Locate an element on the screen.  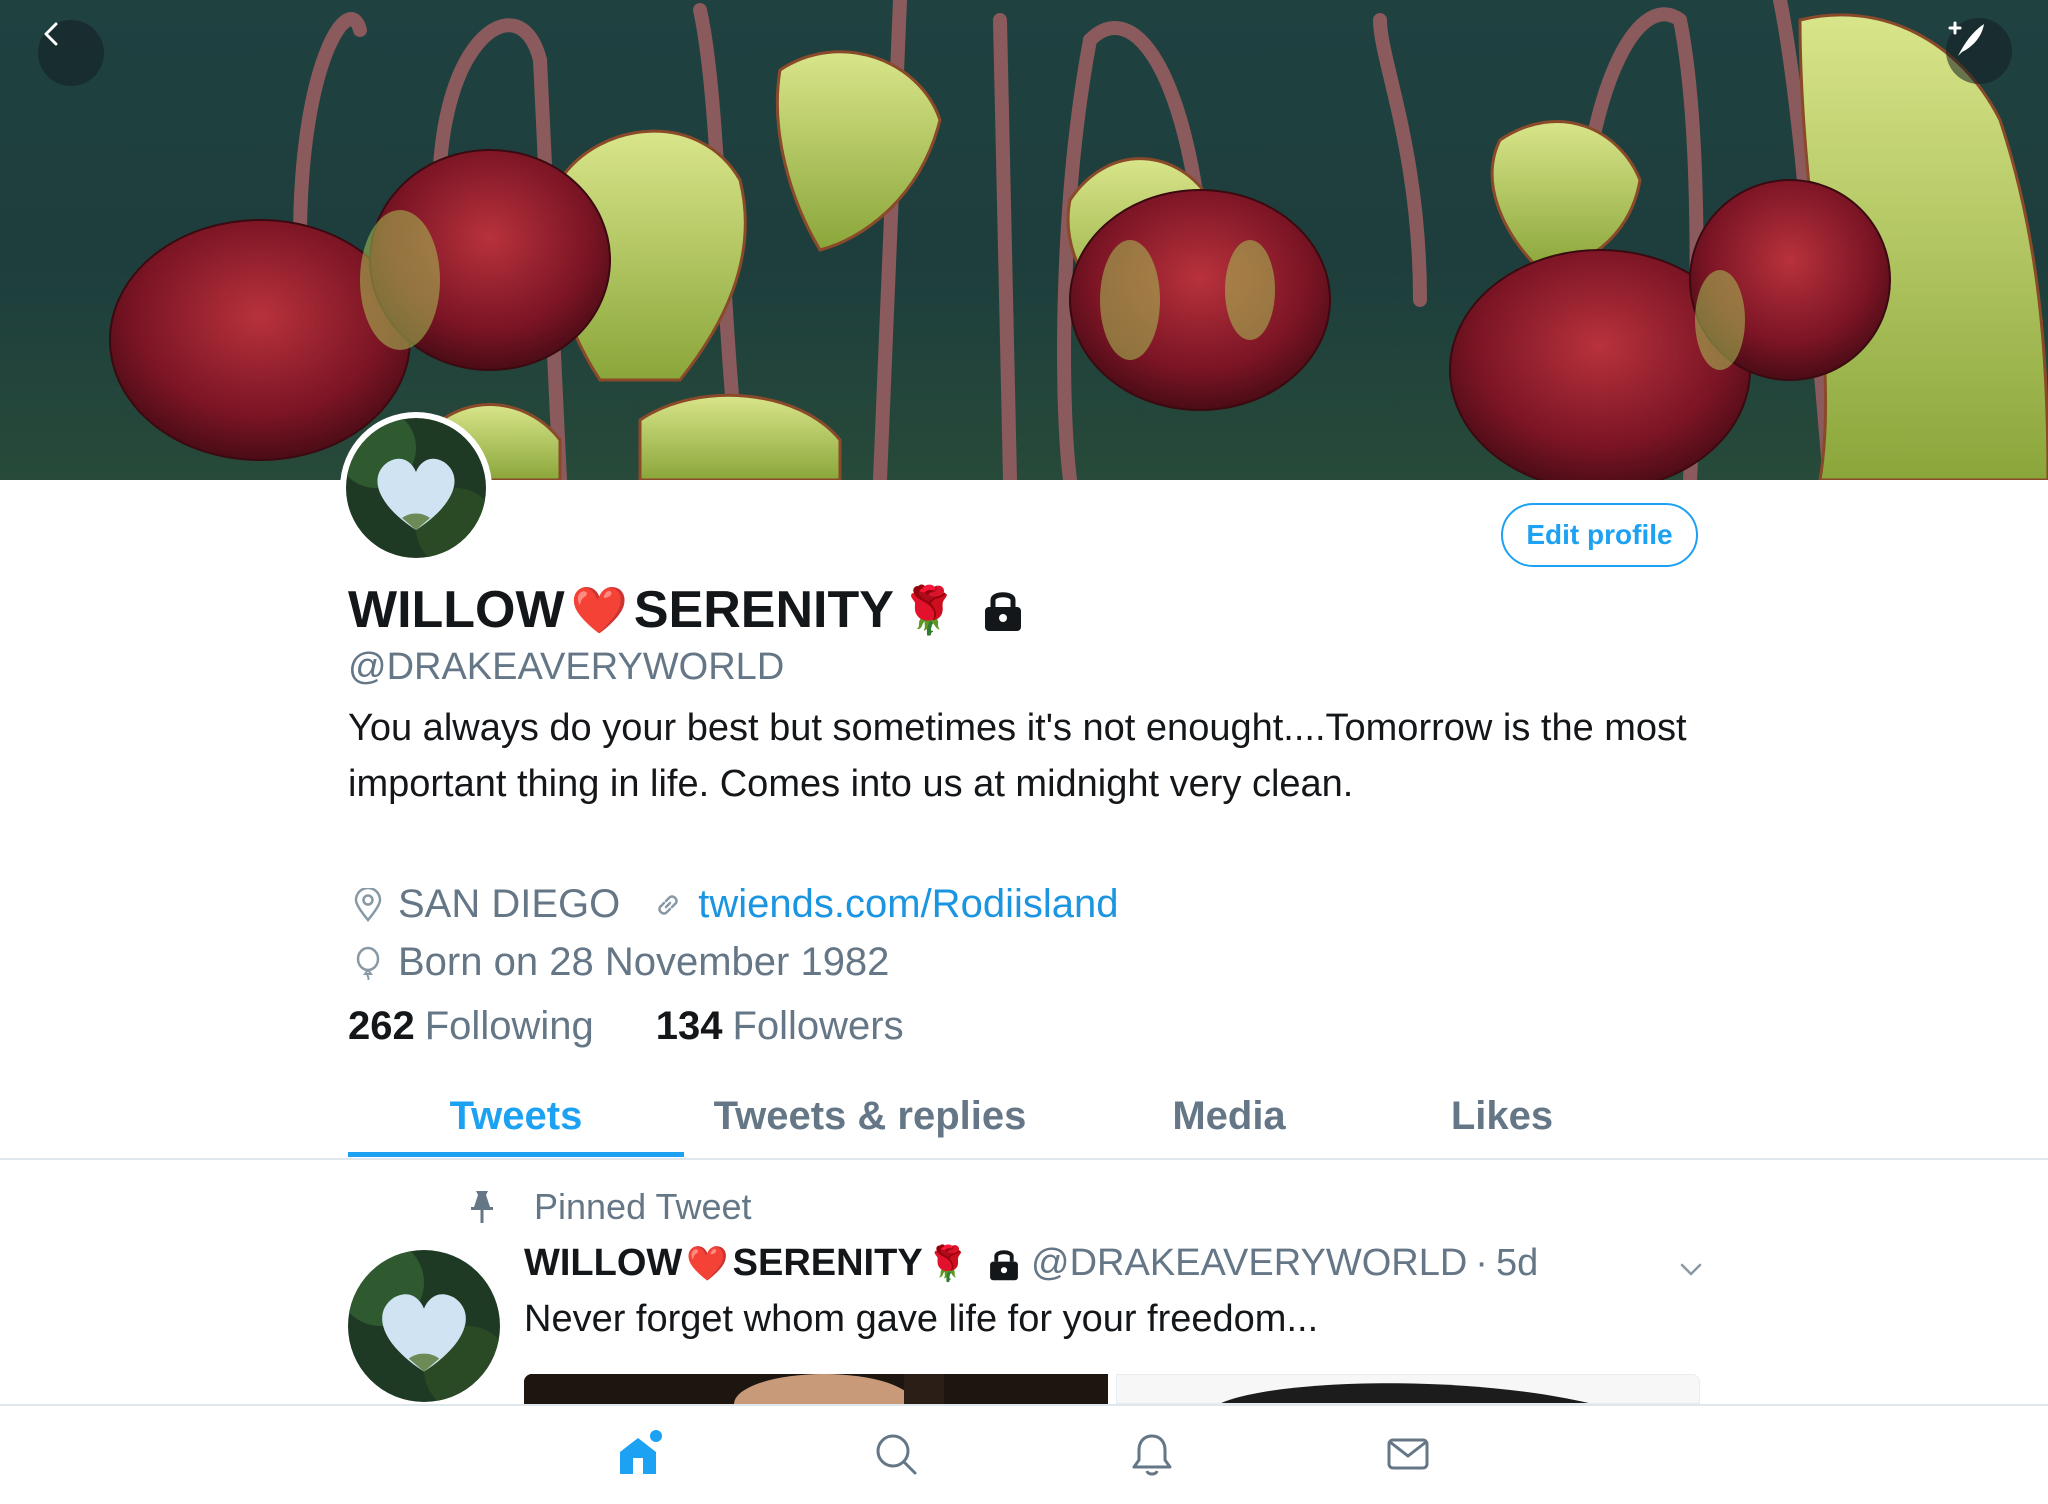
tab-tweets: Tweets is located at coordinates (516, 1116).